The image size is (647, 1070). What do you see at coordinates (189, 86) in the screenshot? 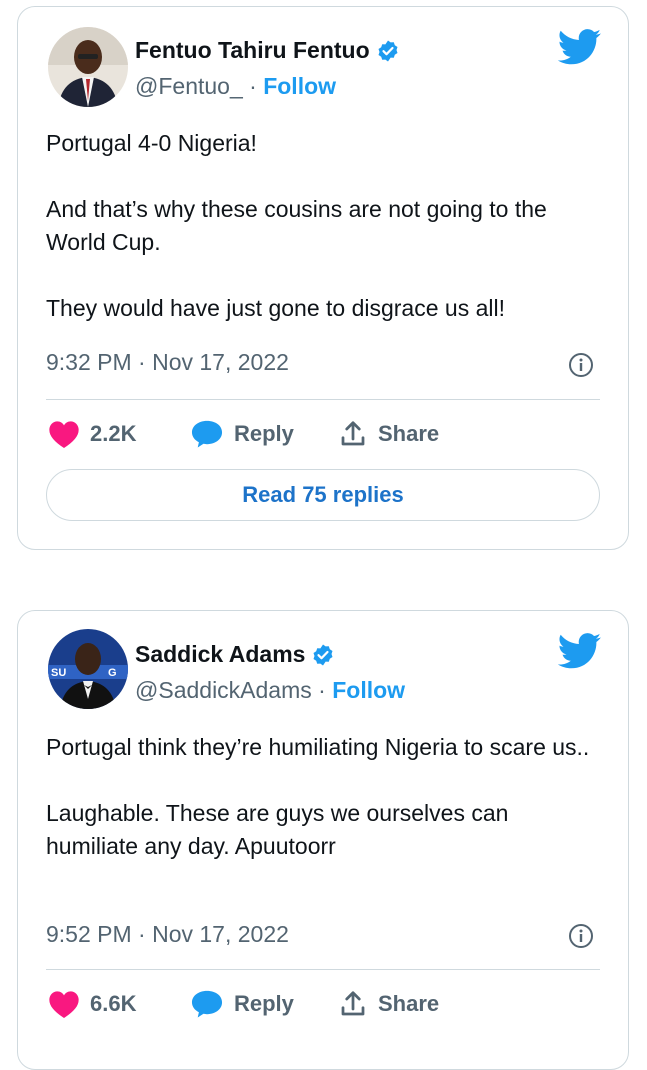
I see `author-handle: @Fentuo_` at bounding box center [189, 86].